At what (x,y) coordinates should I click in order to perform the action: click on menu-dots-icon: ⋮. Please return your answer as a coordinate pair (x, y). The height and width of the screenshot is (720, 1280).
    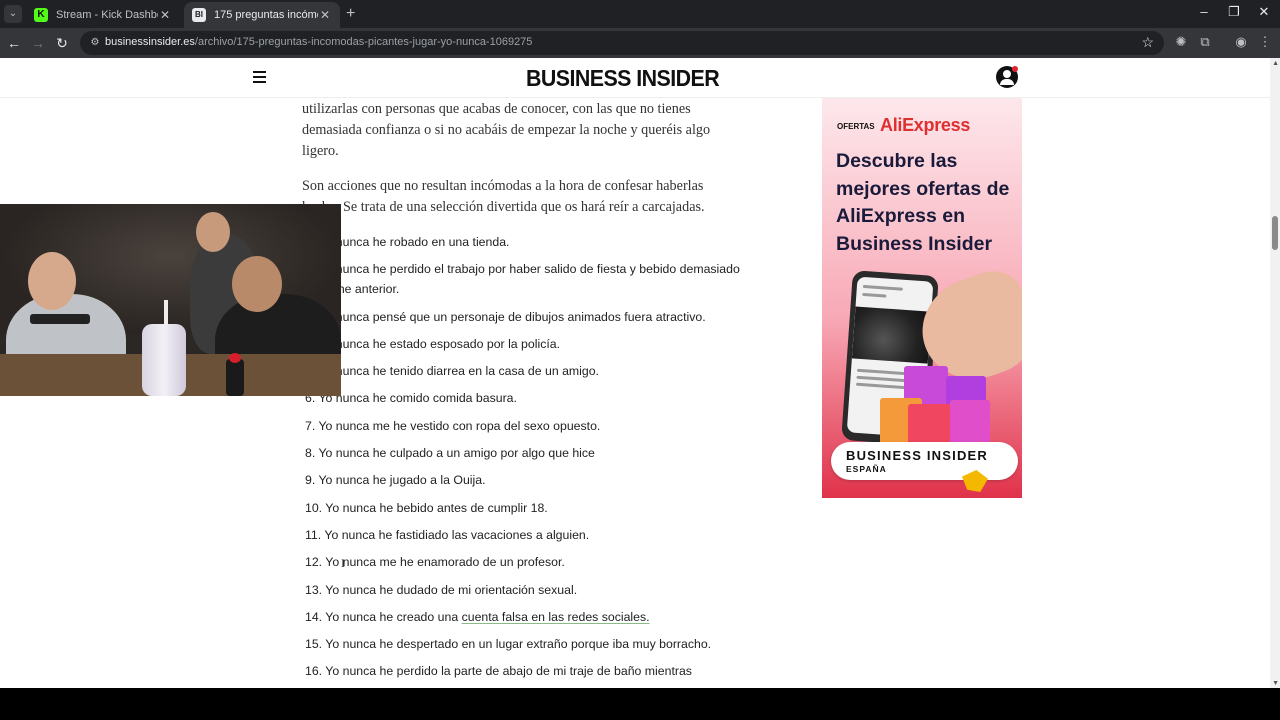
    Looking at the image, I should click on (1265, 42).